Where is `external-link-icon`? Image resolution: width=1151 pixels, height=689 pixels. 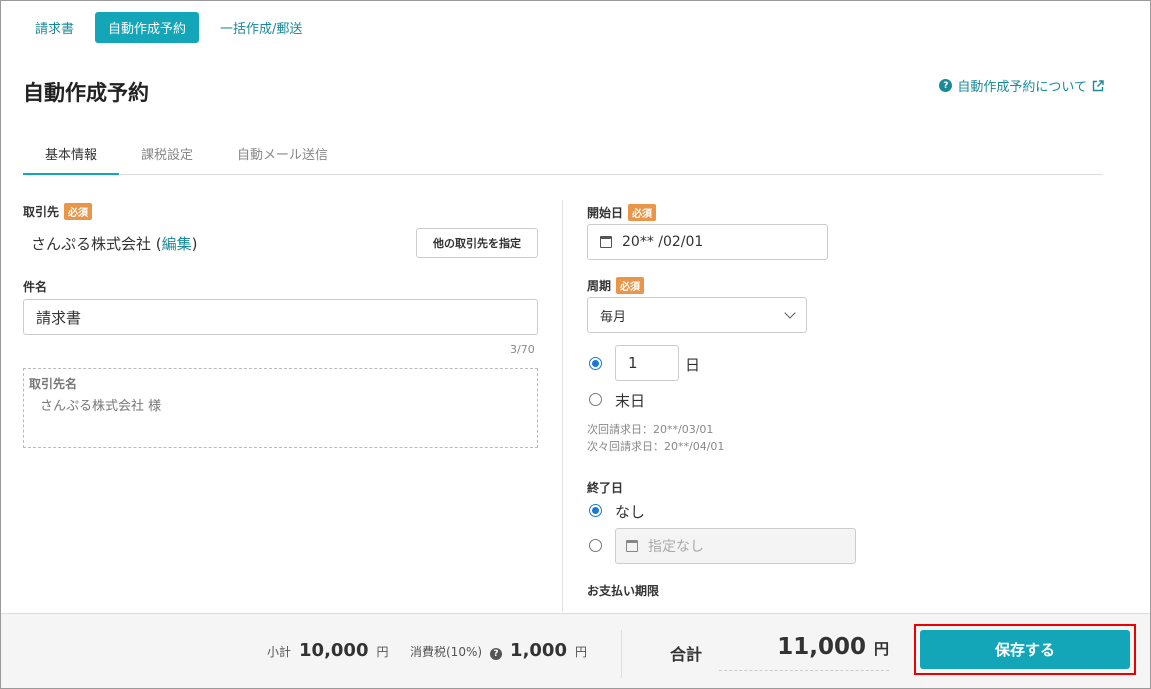 external-link-icon is located at coordinates (1098, 85).